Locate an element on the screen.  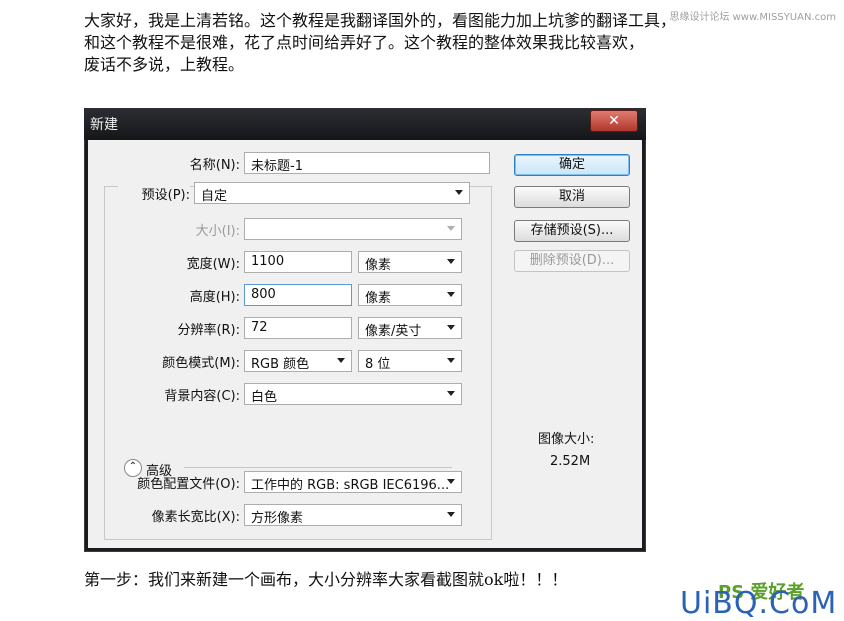
close-icon: ✕ is located at coordinates (614, 121).